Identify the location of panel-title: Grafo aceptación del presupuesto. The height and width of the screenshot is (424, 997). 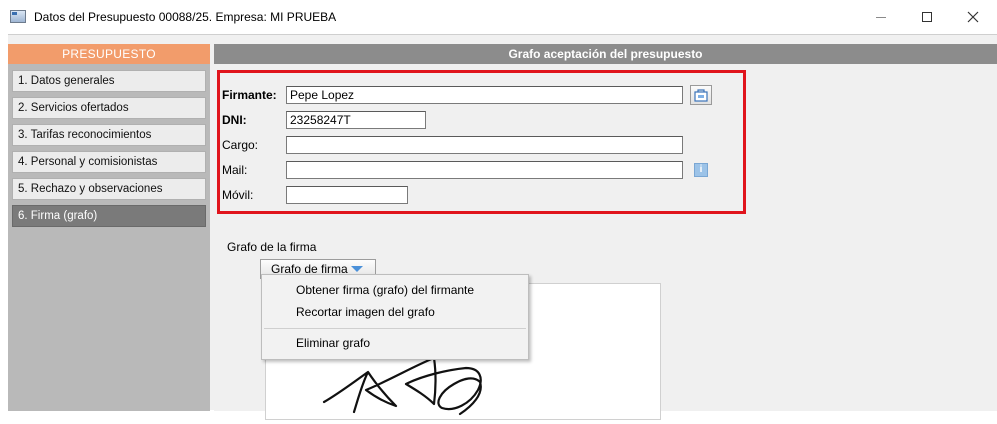
(605, 54).